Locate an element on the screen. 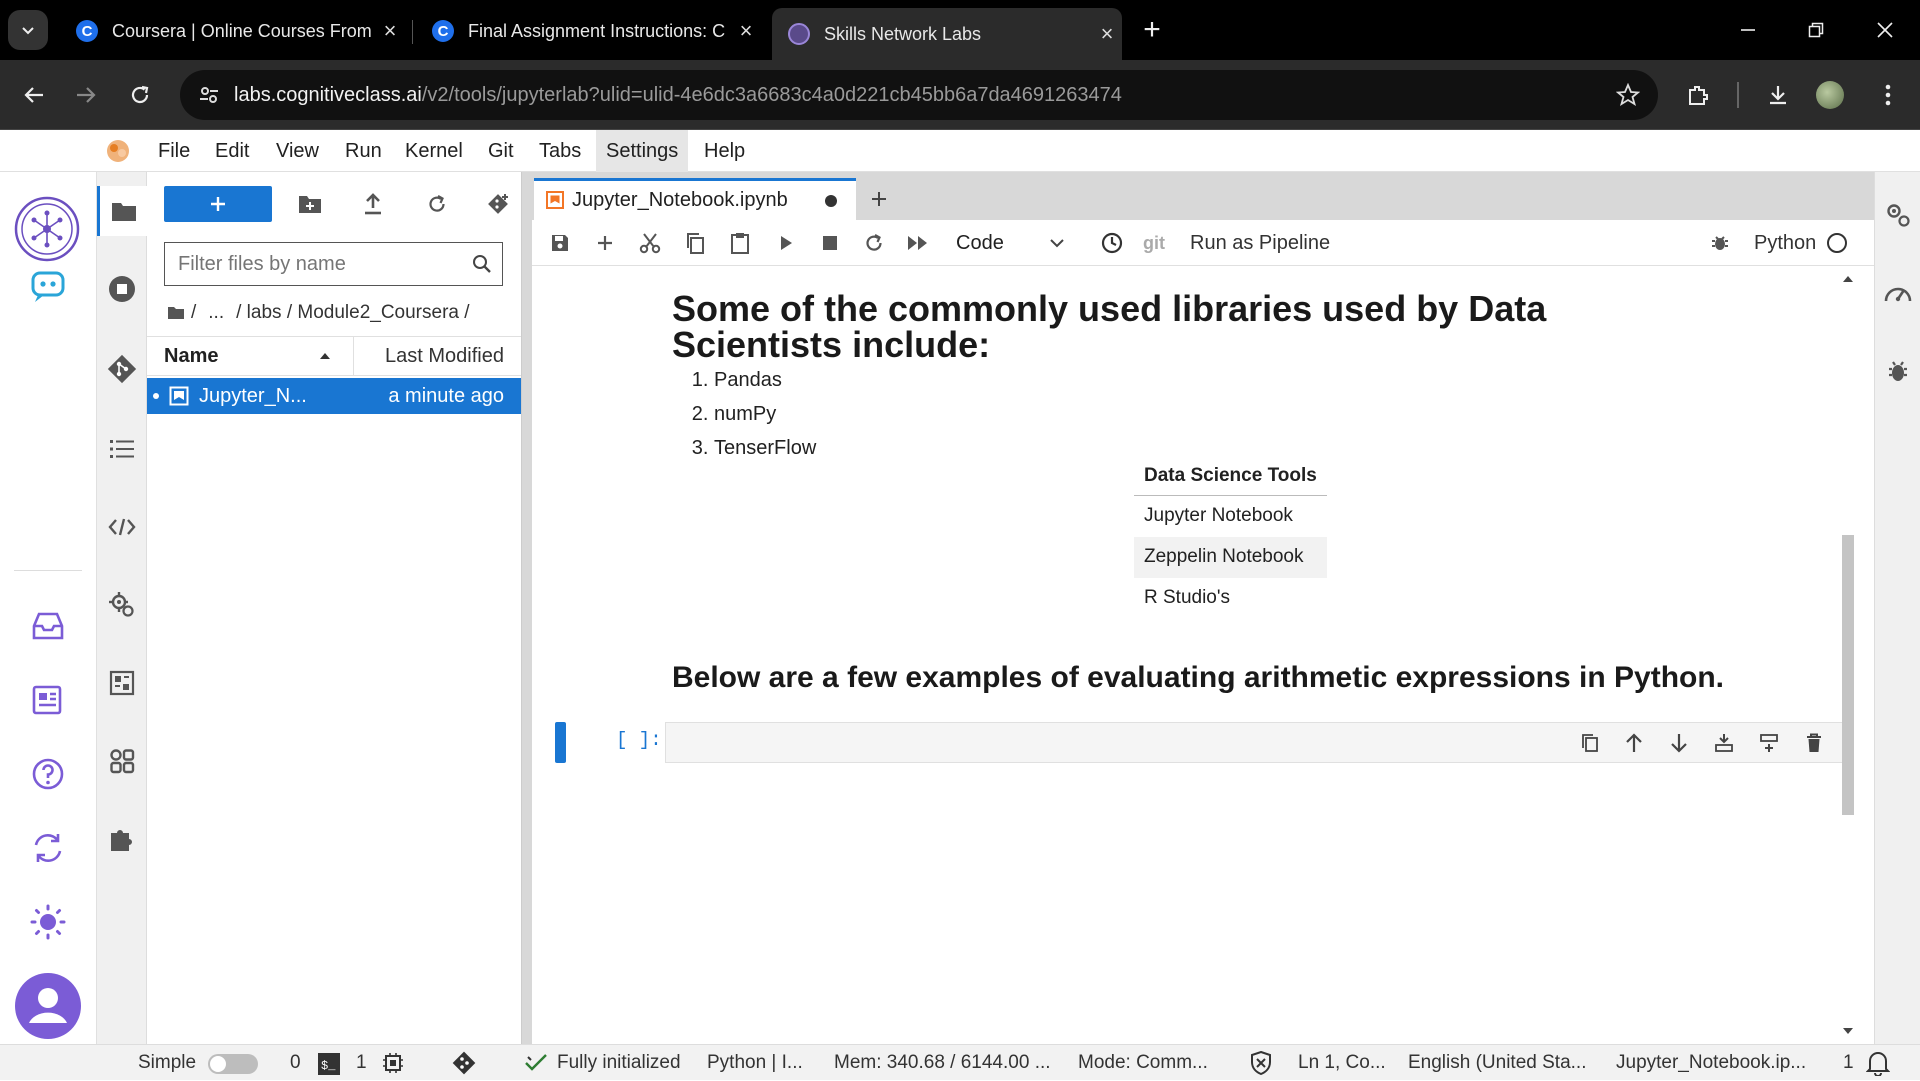  git-tab is located at coordinates (122, 369).